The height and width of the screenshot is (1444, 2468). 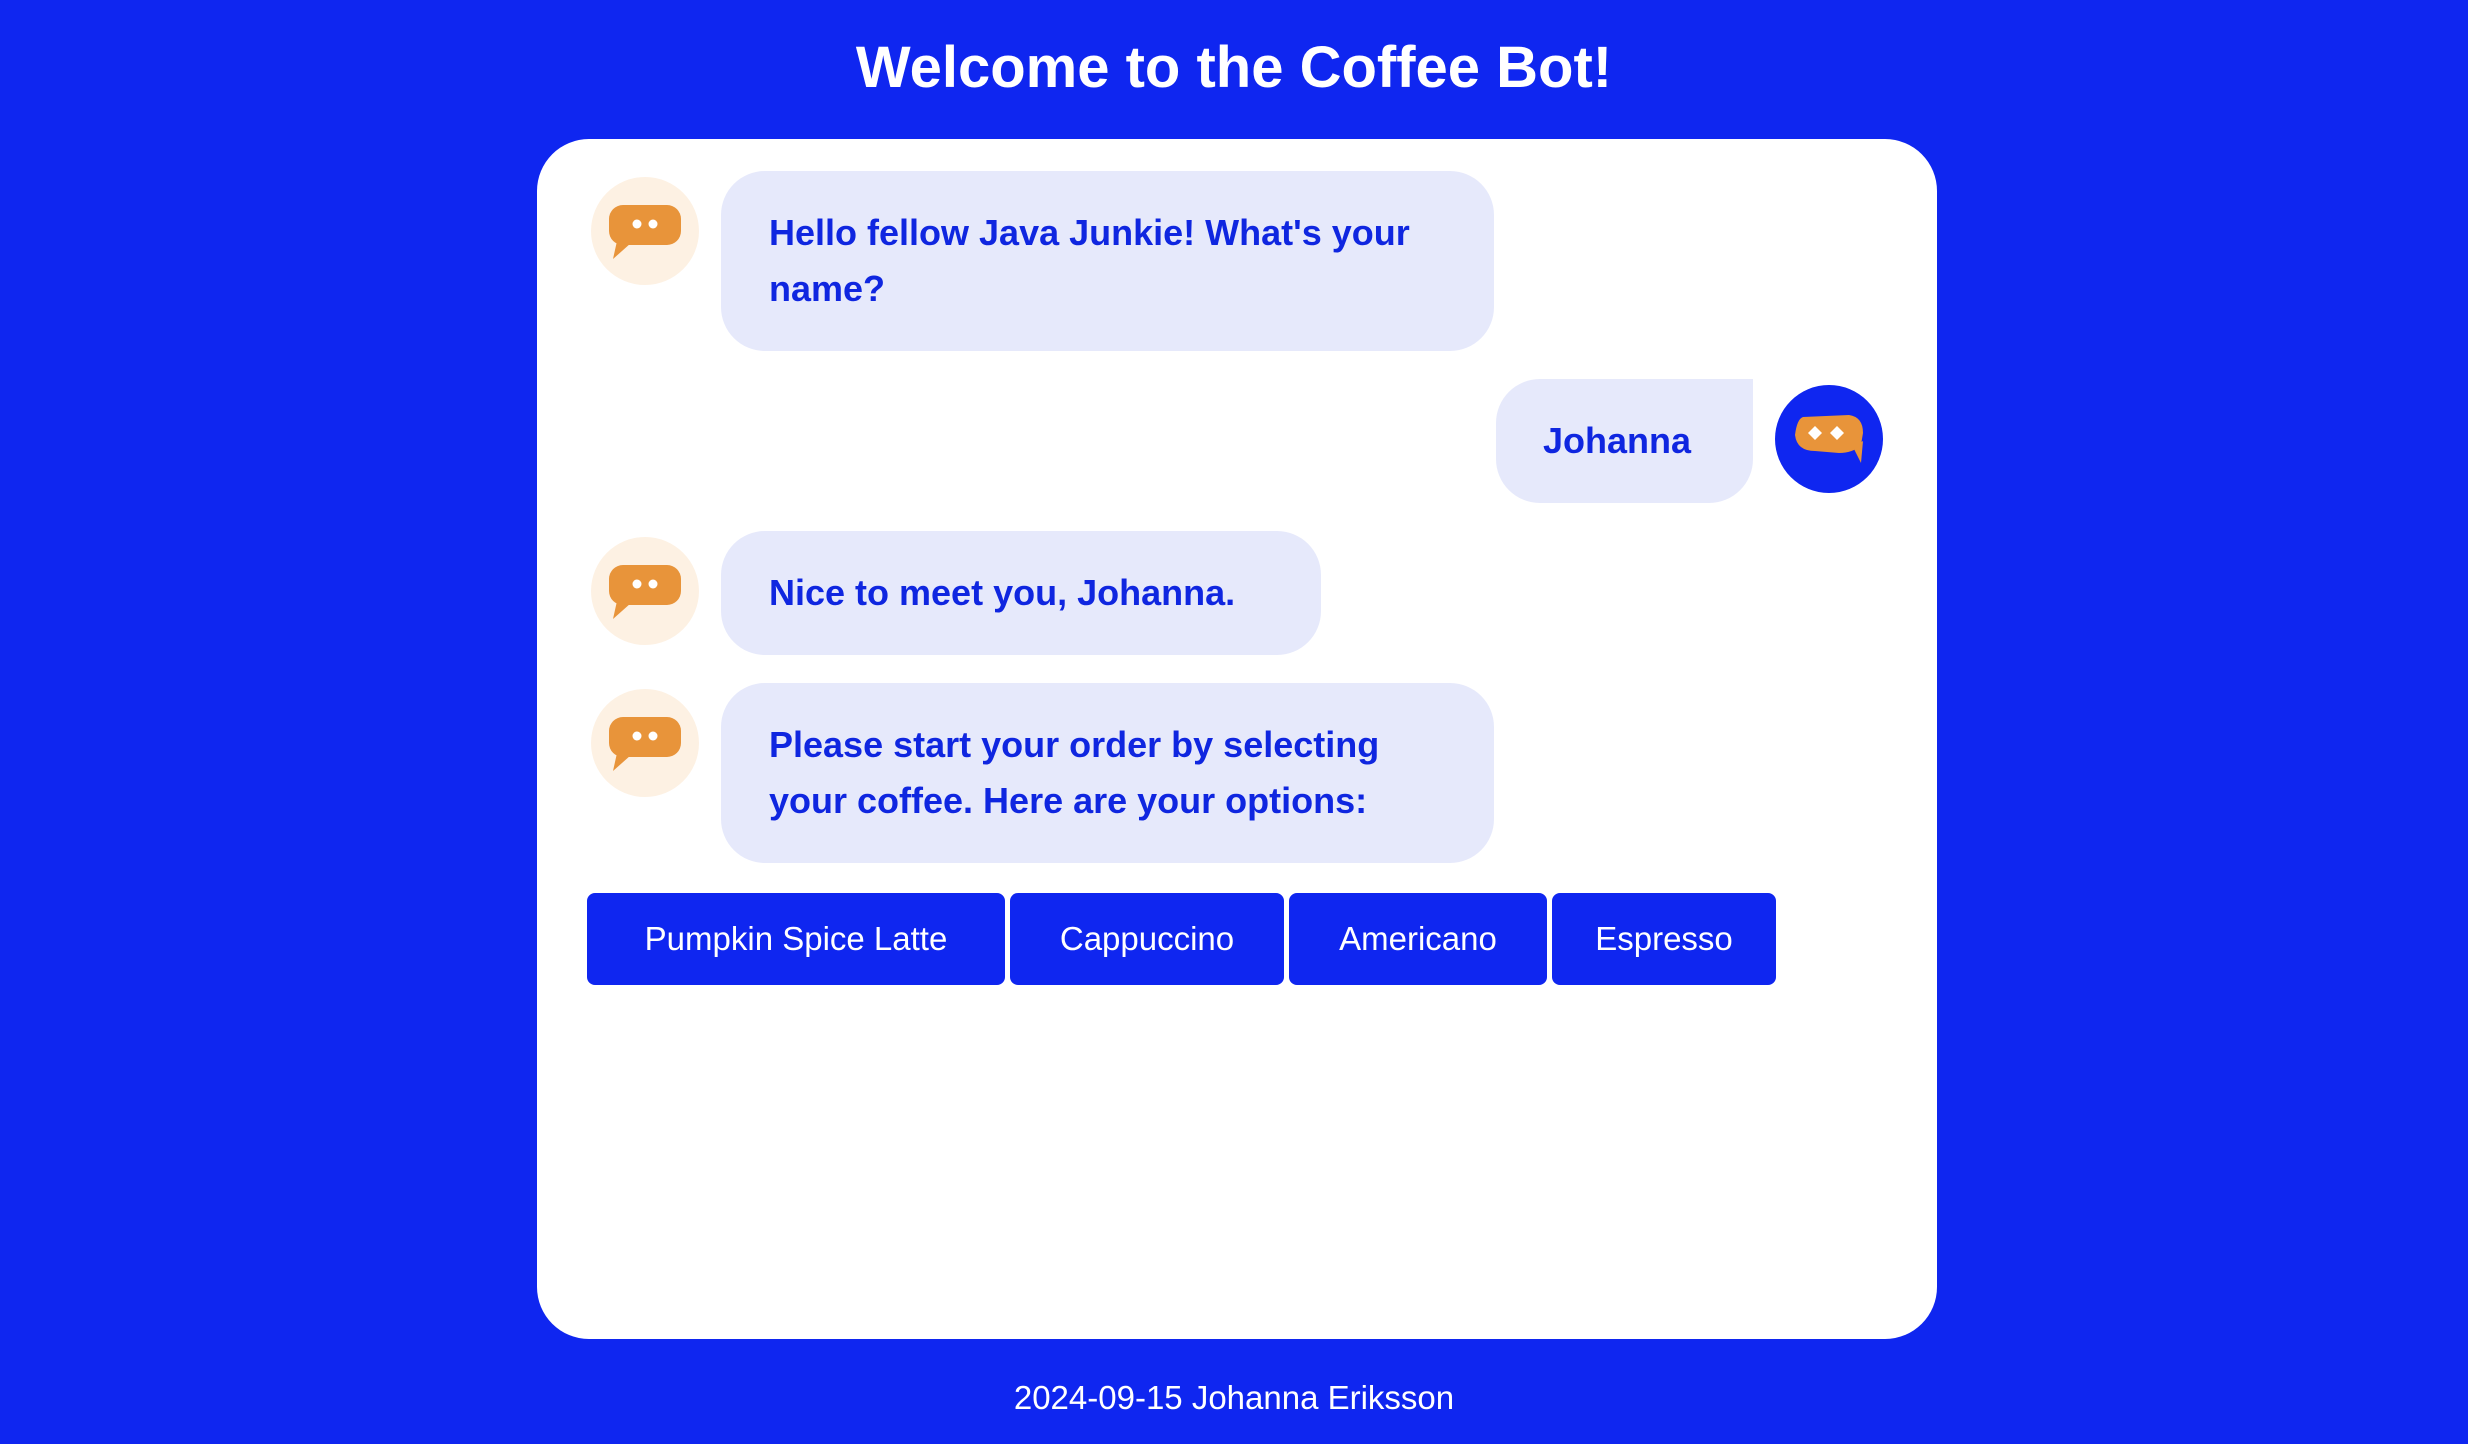 I want to click on user-avatar, so click(x=1829, y=439).